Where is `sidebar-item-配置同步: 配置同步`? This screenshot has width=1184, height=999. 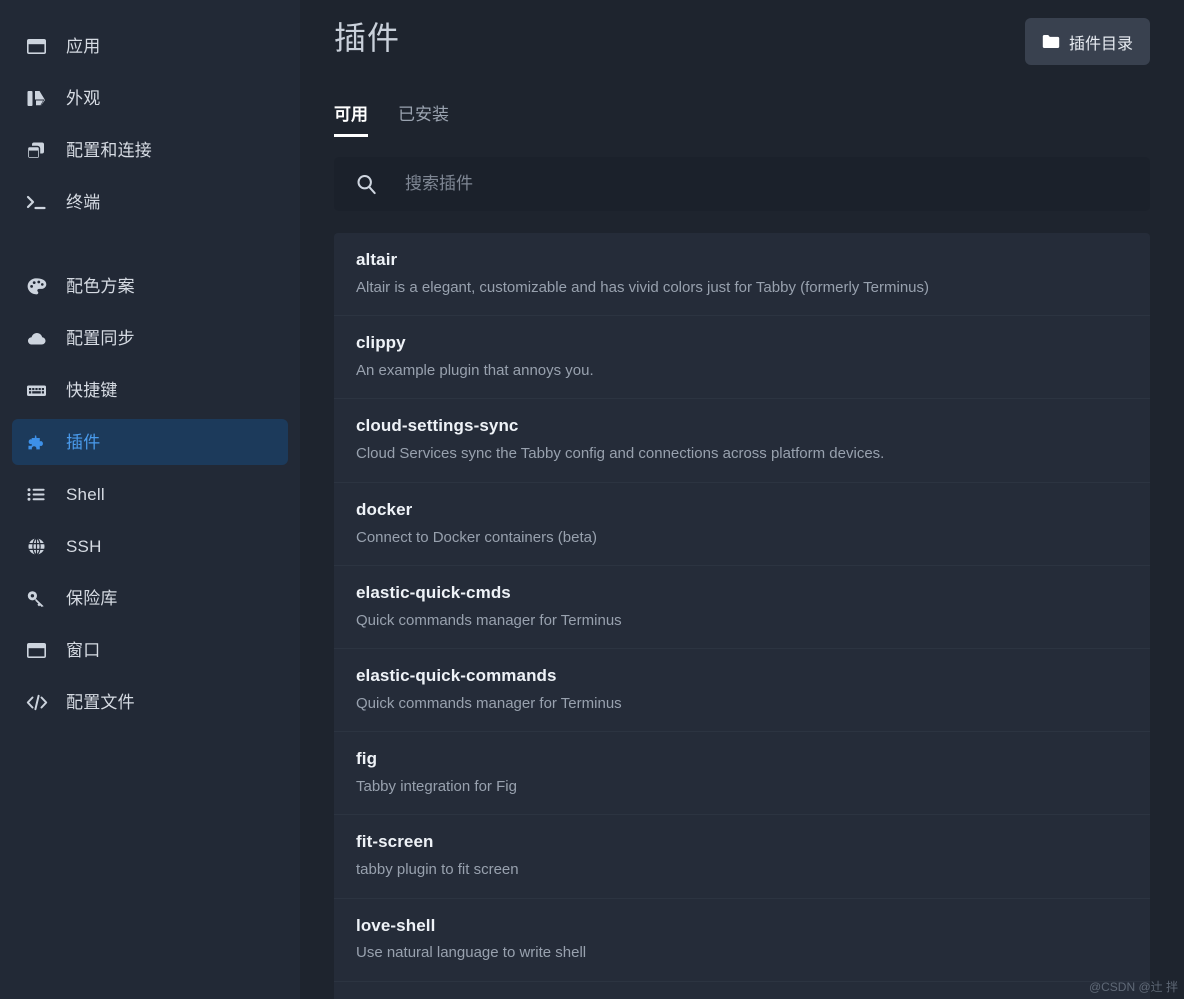 sidebar-item-配置同步: 配置同步 is located at coordinates (150, 338).